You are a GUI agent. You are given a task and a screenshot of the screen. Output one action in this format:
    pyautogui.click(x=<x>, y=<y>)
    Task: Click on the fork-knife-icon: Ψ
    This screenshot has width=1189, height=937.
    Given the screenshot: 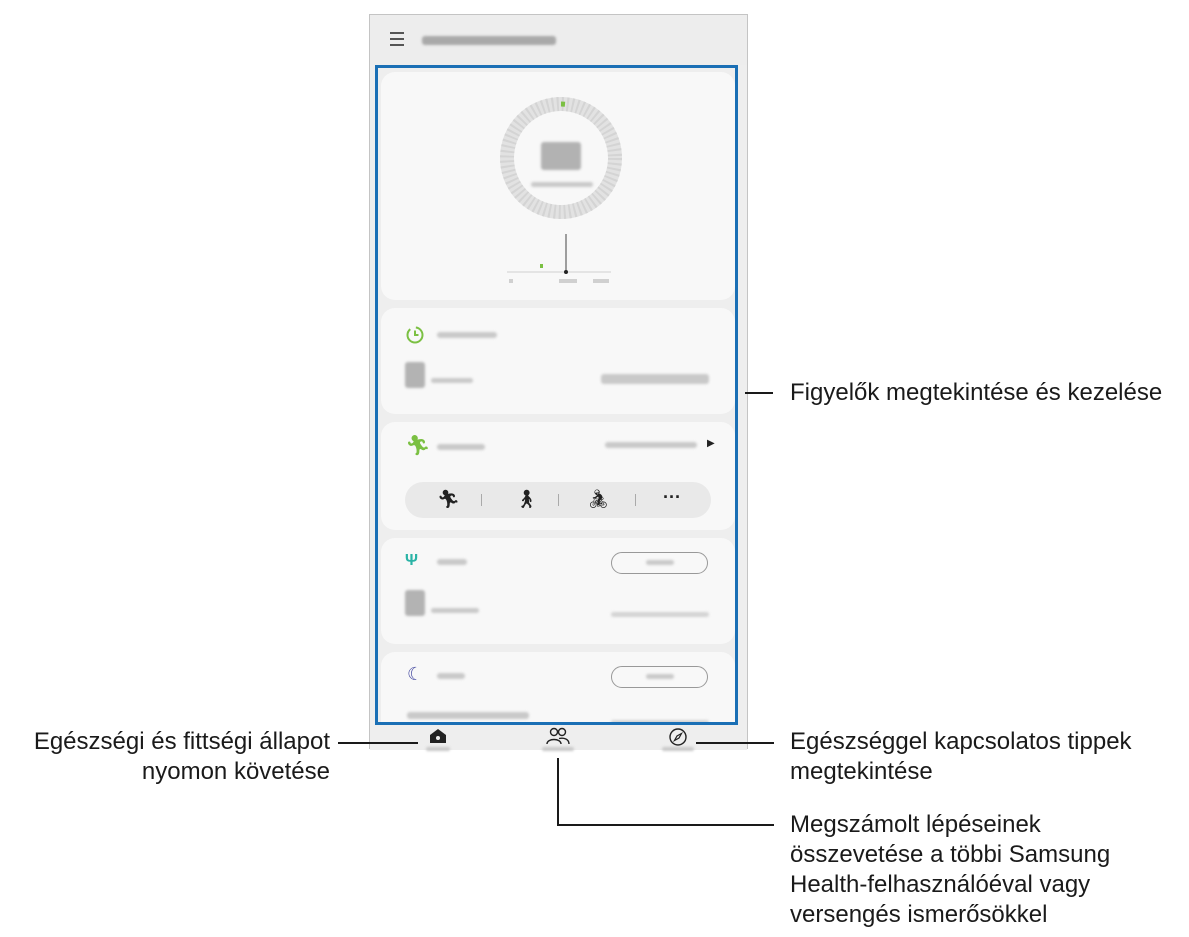 What is the action you would take?
    pyautogui.click(x=411, y=560)
    